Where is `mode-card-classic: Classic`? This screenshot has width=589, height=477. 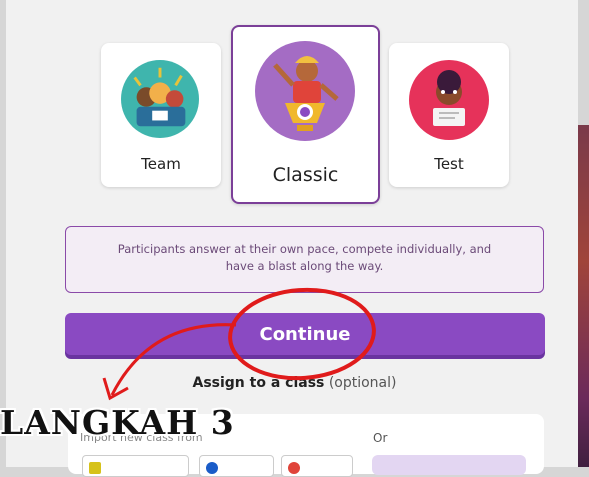
mode-card-classic: Classic is located at coordinates (305, 114).